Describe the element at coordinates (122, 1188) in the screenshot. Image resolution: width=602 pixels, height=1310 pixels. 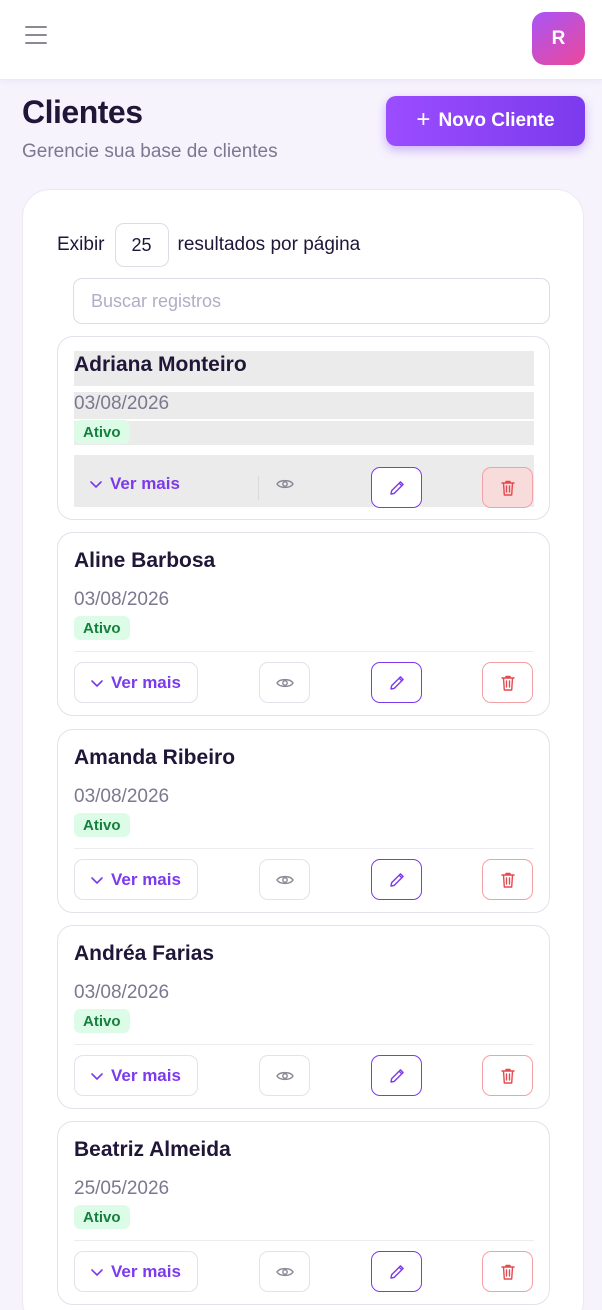
I see `client-date: 25/05/2026` at that location.